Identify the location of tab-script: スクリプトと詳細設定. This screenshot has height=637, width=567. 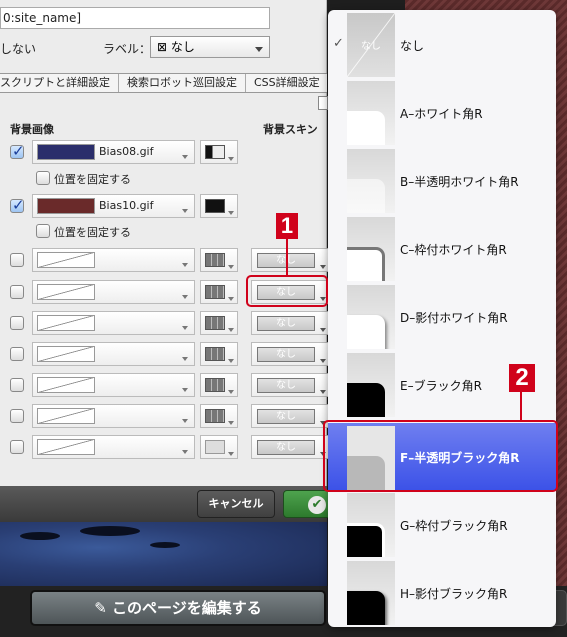
(59, 83).